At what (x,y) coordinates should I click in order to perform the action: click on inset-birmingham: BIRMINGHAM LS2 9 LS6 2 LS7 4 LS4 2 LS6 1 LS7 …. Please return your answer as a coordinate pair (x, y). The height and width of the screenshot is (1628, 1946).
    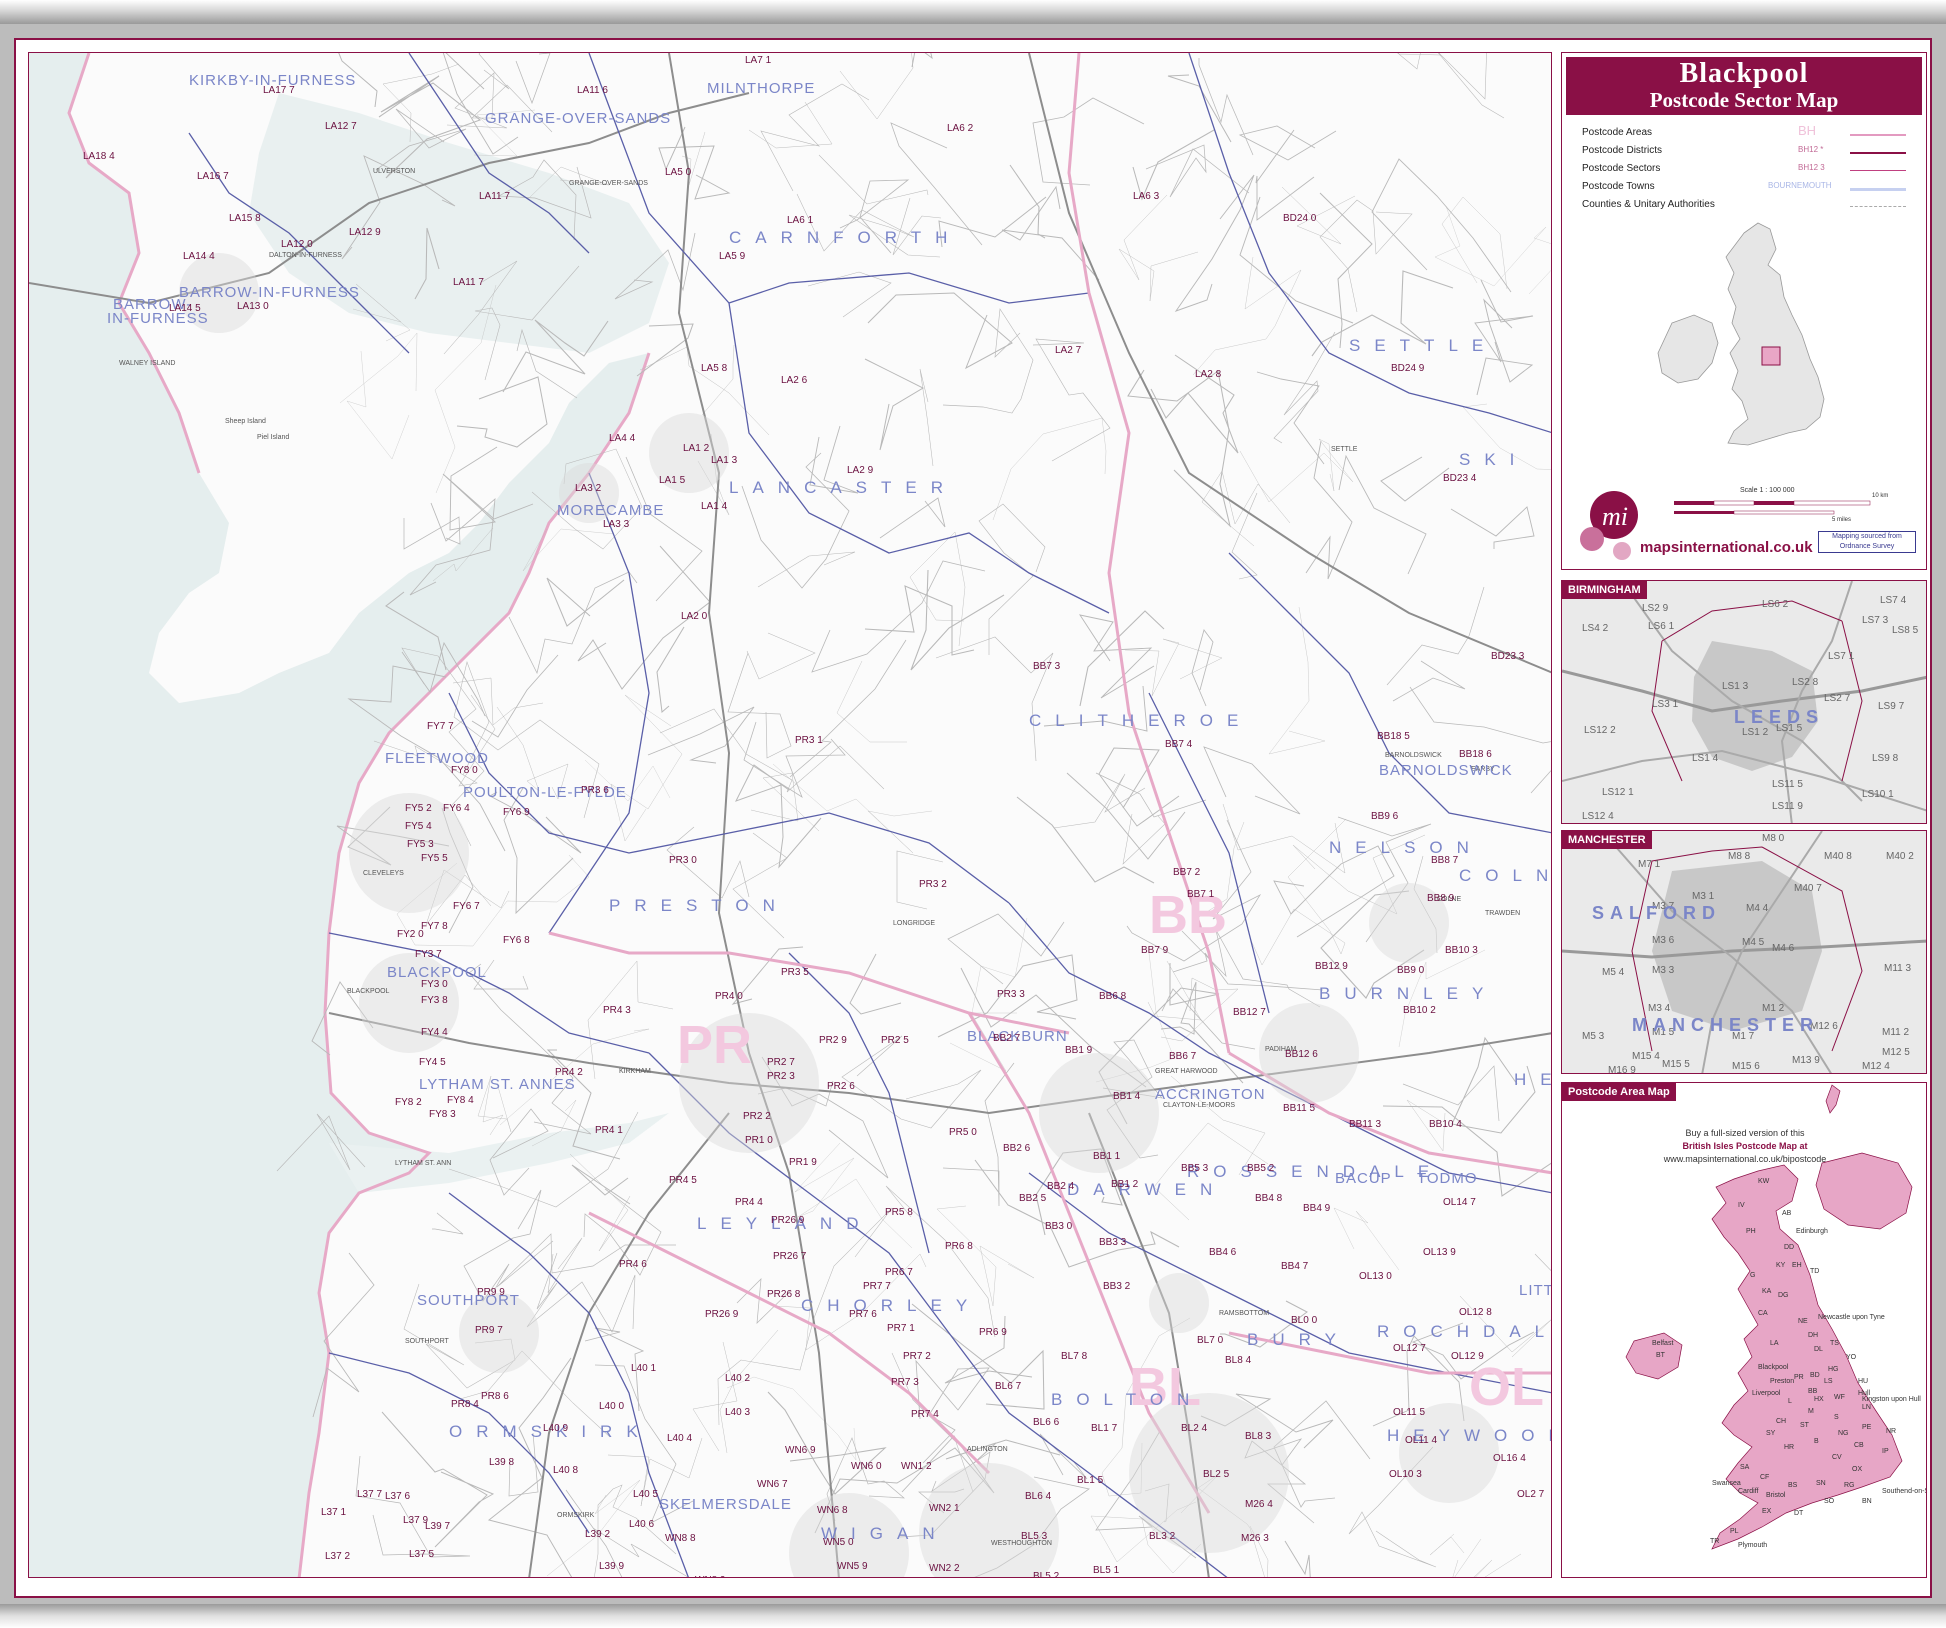
    Looking at the image, I should click on (1744, 702).